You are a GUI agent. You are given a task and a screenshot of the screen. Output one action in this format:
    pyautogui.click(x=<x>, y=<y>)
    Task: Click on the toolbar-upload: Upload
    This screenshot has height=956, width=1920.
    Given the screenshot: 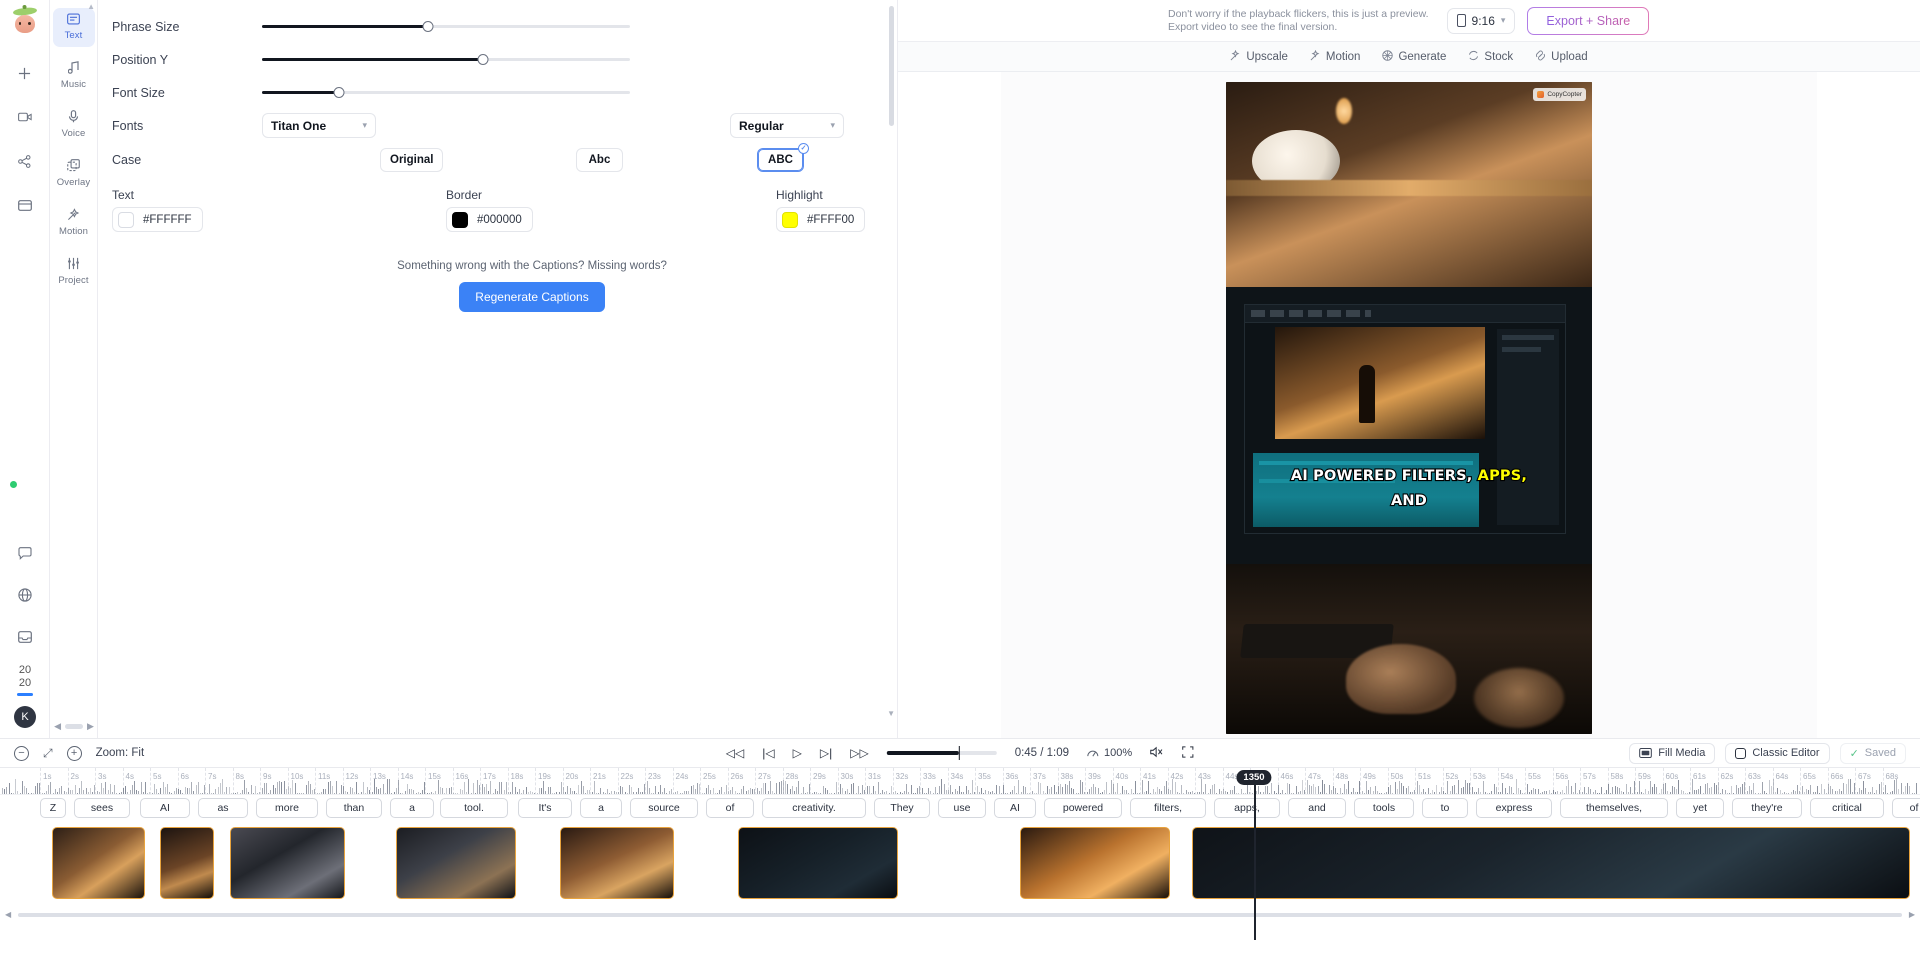 What is the action you would take?
    pyautogui.click(x=1561, y=57)
    